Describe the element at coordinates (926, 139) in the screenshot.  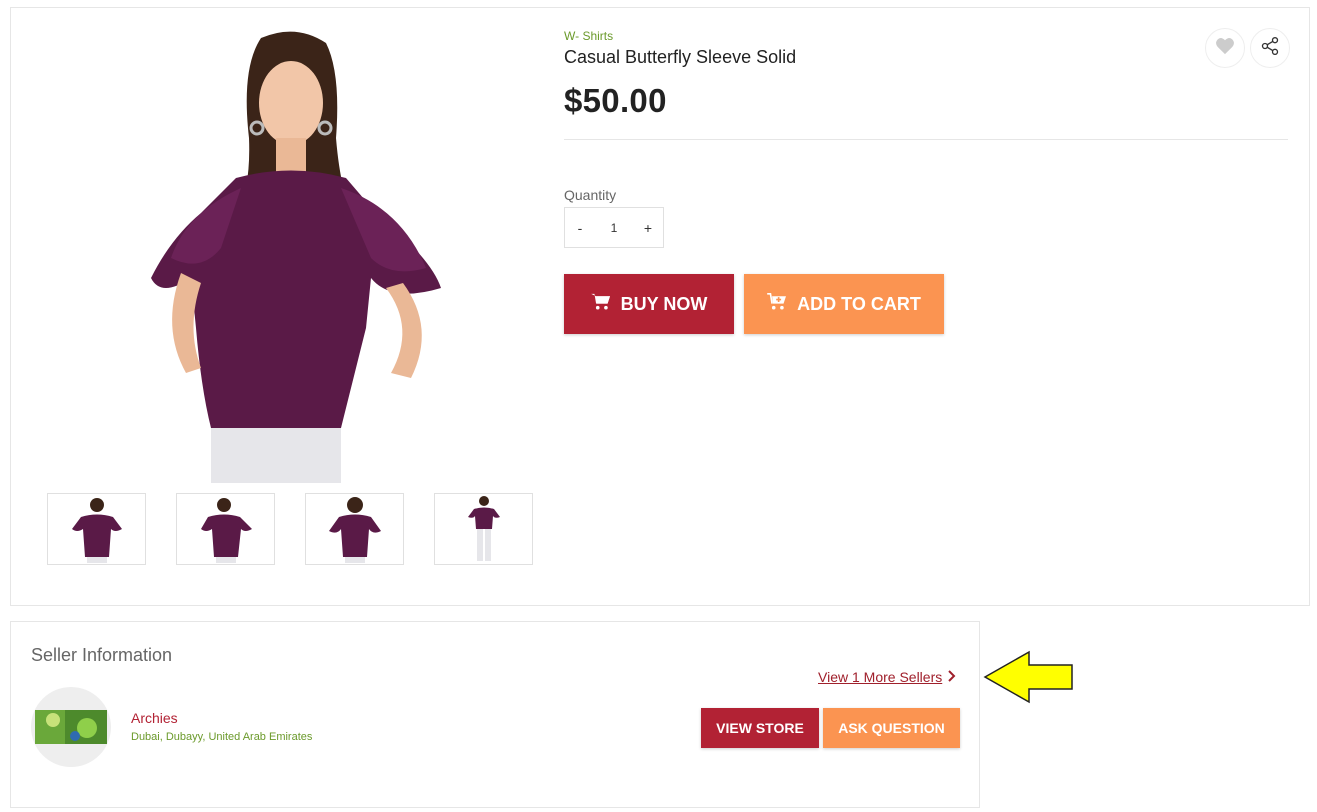
I see `divider` at that location.